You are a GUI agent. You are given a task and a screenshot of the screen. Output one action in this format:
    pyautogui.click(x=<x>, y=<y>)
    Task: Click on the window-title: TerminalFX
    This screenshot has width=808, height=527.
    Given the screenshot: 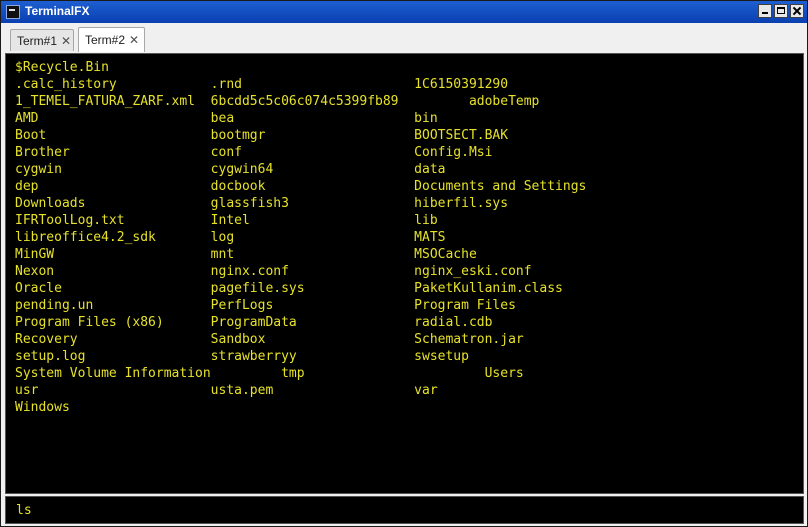 What is the action you would take?
    pyautogui.click(x=57, y=11)
    